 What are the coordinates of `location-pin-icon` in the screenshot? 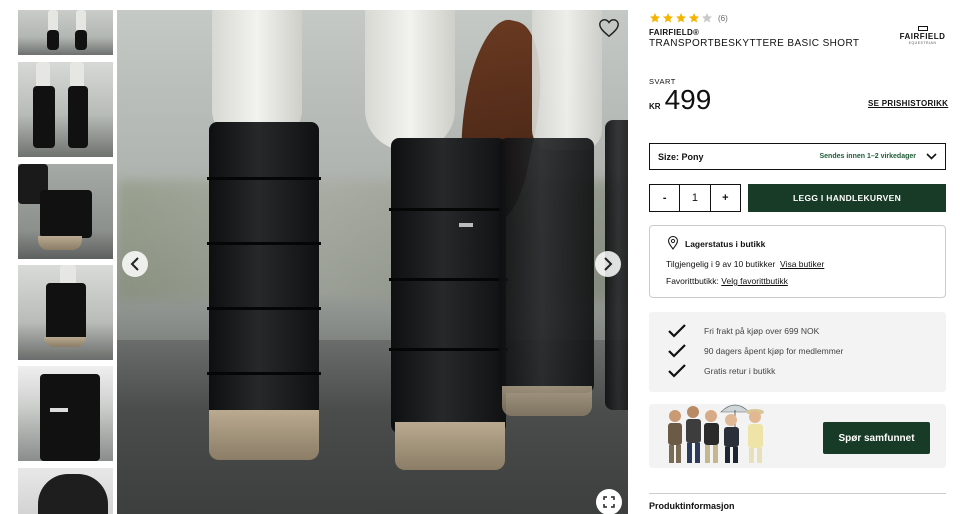 It's located at (673, 243).